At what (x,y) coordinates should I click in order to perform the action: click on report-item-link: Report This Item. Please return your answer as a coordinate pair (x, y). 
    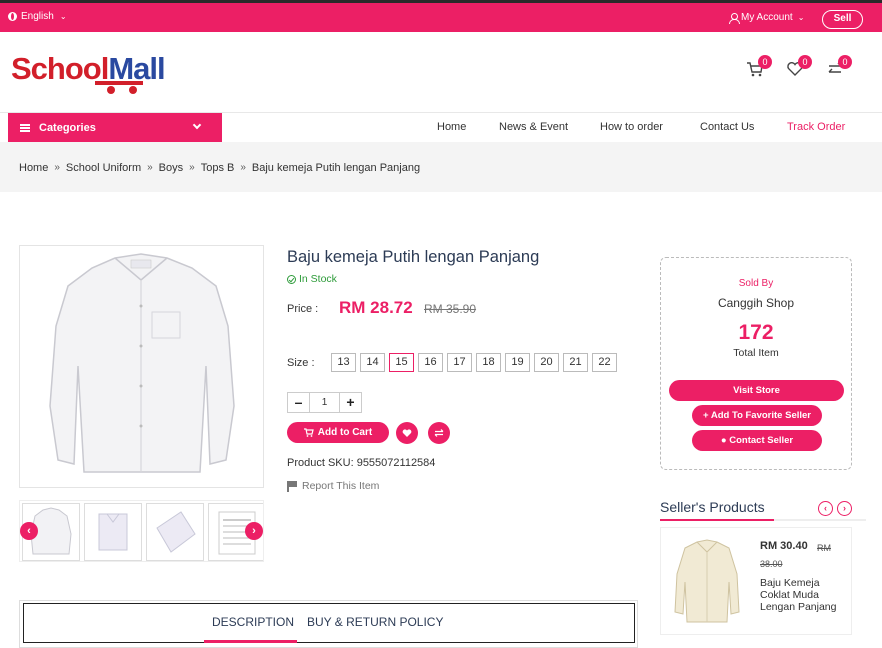
    Looking at the image, I should click on (333, 486).